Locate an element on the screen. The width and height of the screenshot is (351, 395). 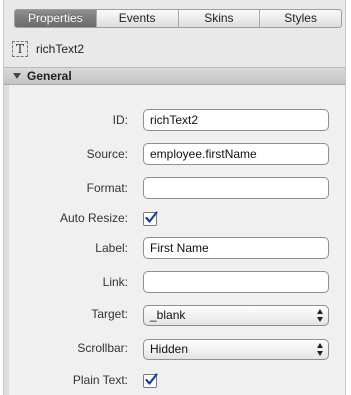
label-label: Label: is located at coordinates (111, 248).